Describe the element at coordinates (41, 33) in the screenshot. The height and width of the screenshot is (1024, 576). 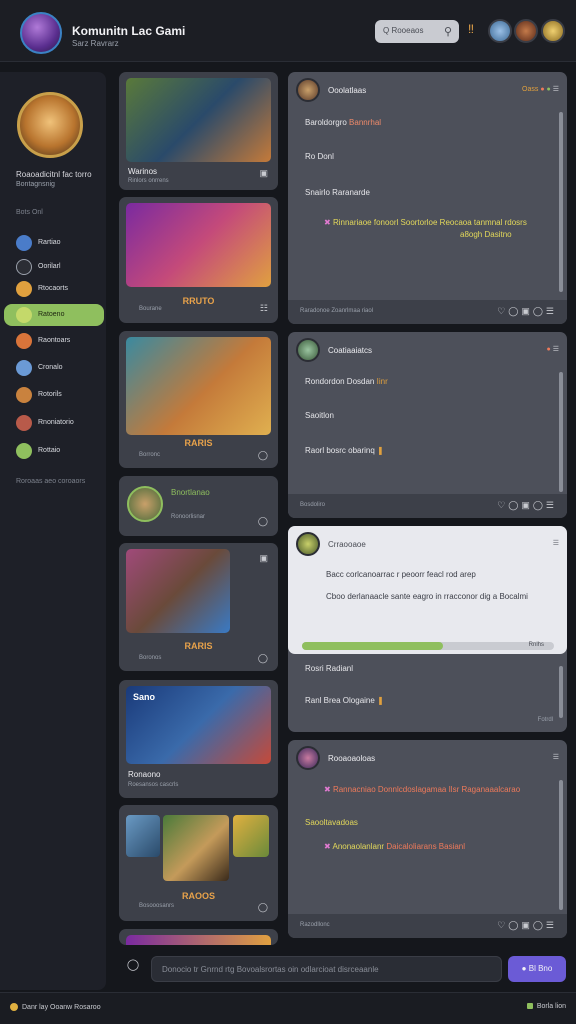
I see `app-logo` at that location.